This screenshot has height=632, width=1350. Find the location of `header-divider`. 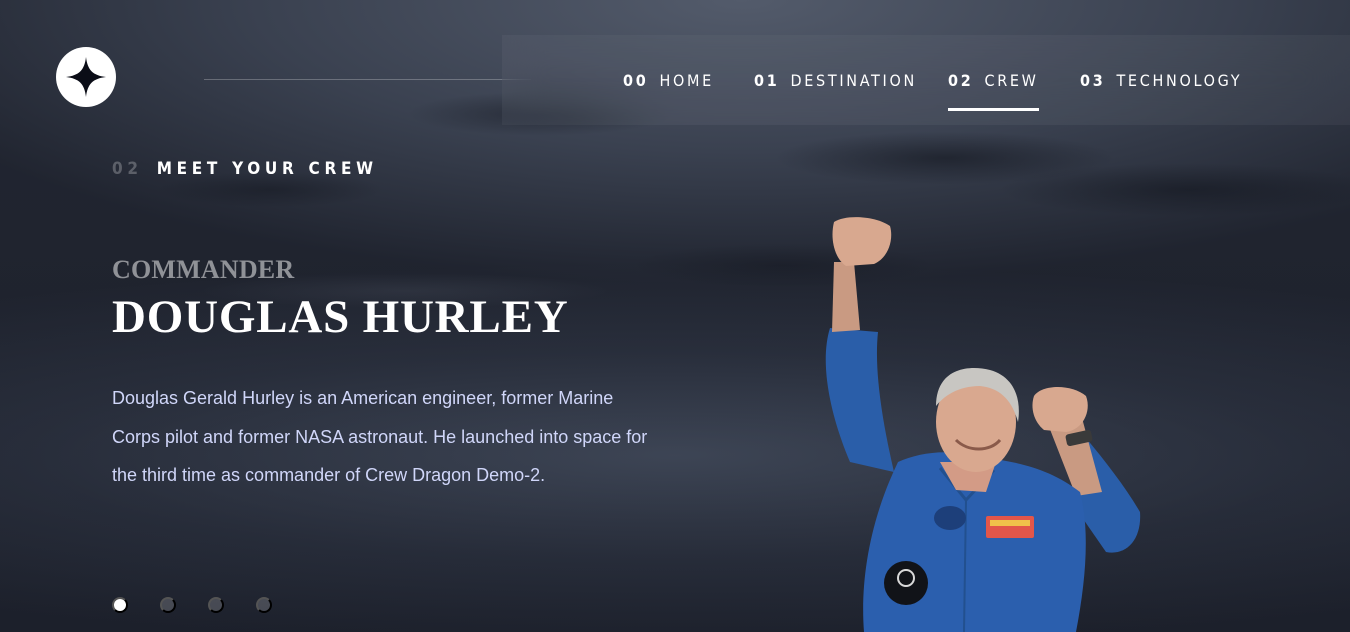

header-divider is located at coordinates (367, 79).